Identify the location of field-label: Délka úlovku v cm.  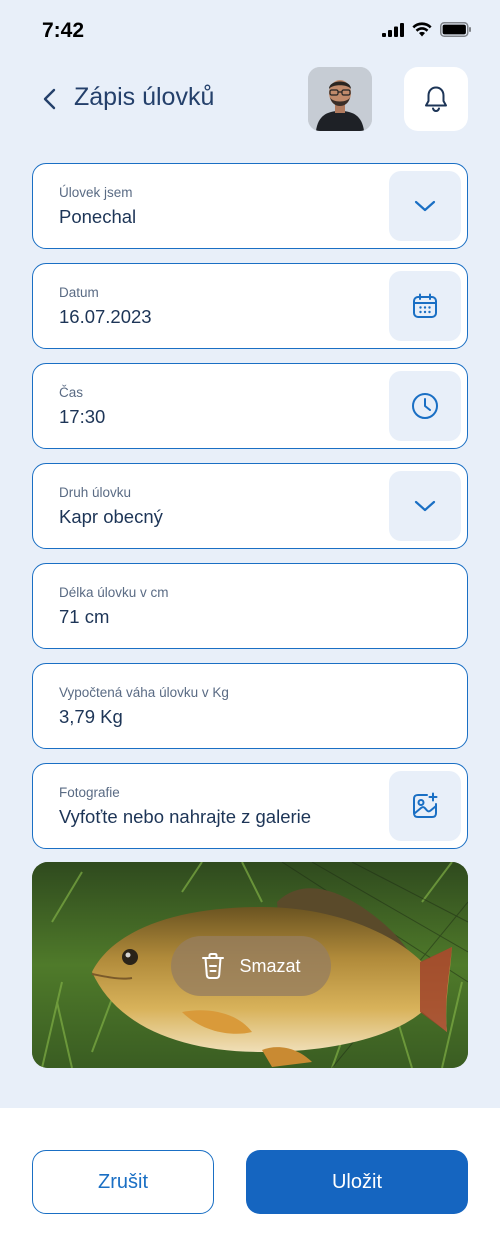
(114, 592).